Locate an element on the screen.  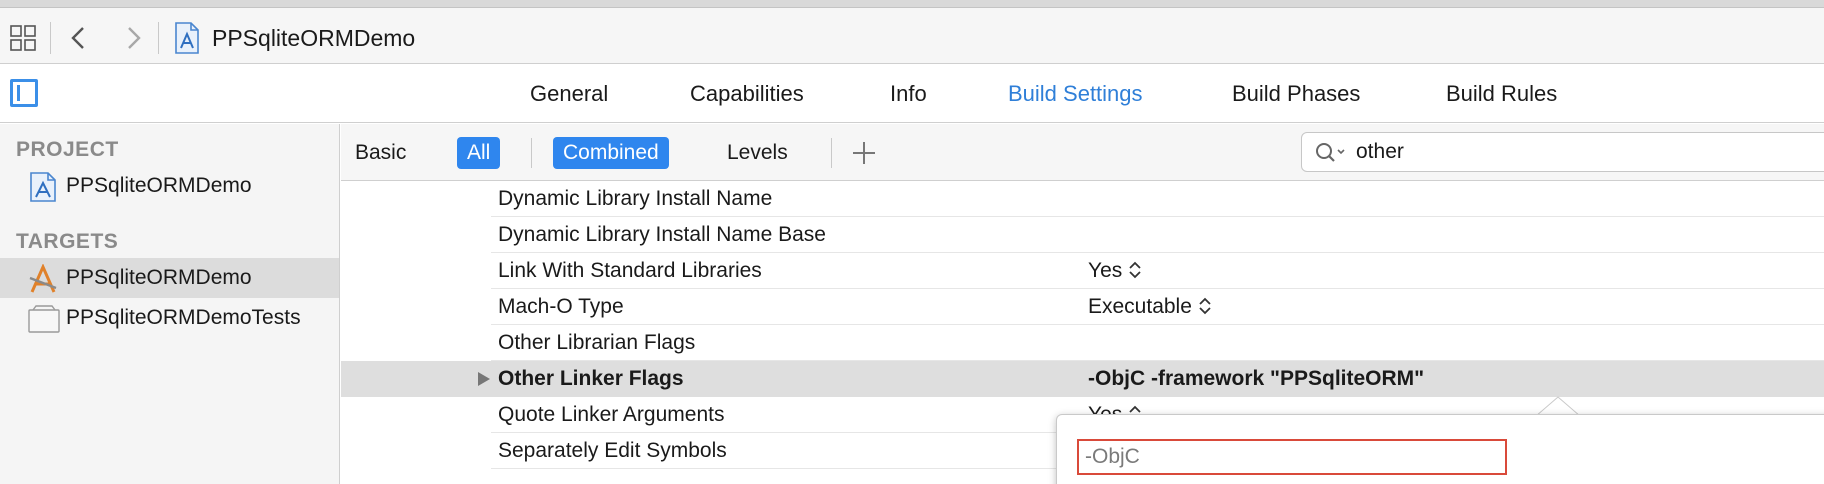
add-setting-plus-icon is located at coordinates (864, 153).